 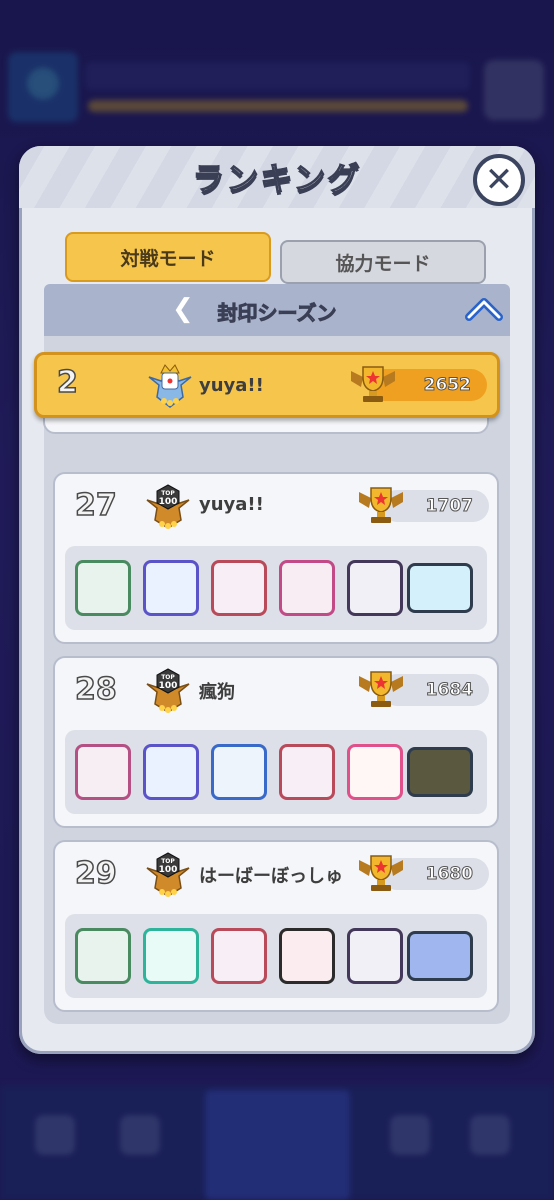 What do you see at coordinates (383, 262) in the screenshot?
I see `tab-coop: 協力モード` at bounding box center [383, 262].